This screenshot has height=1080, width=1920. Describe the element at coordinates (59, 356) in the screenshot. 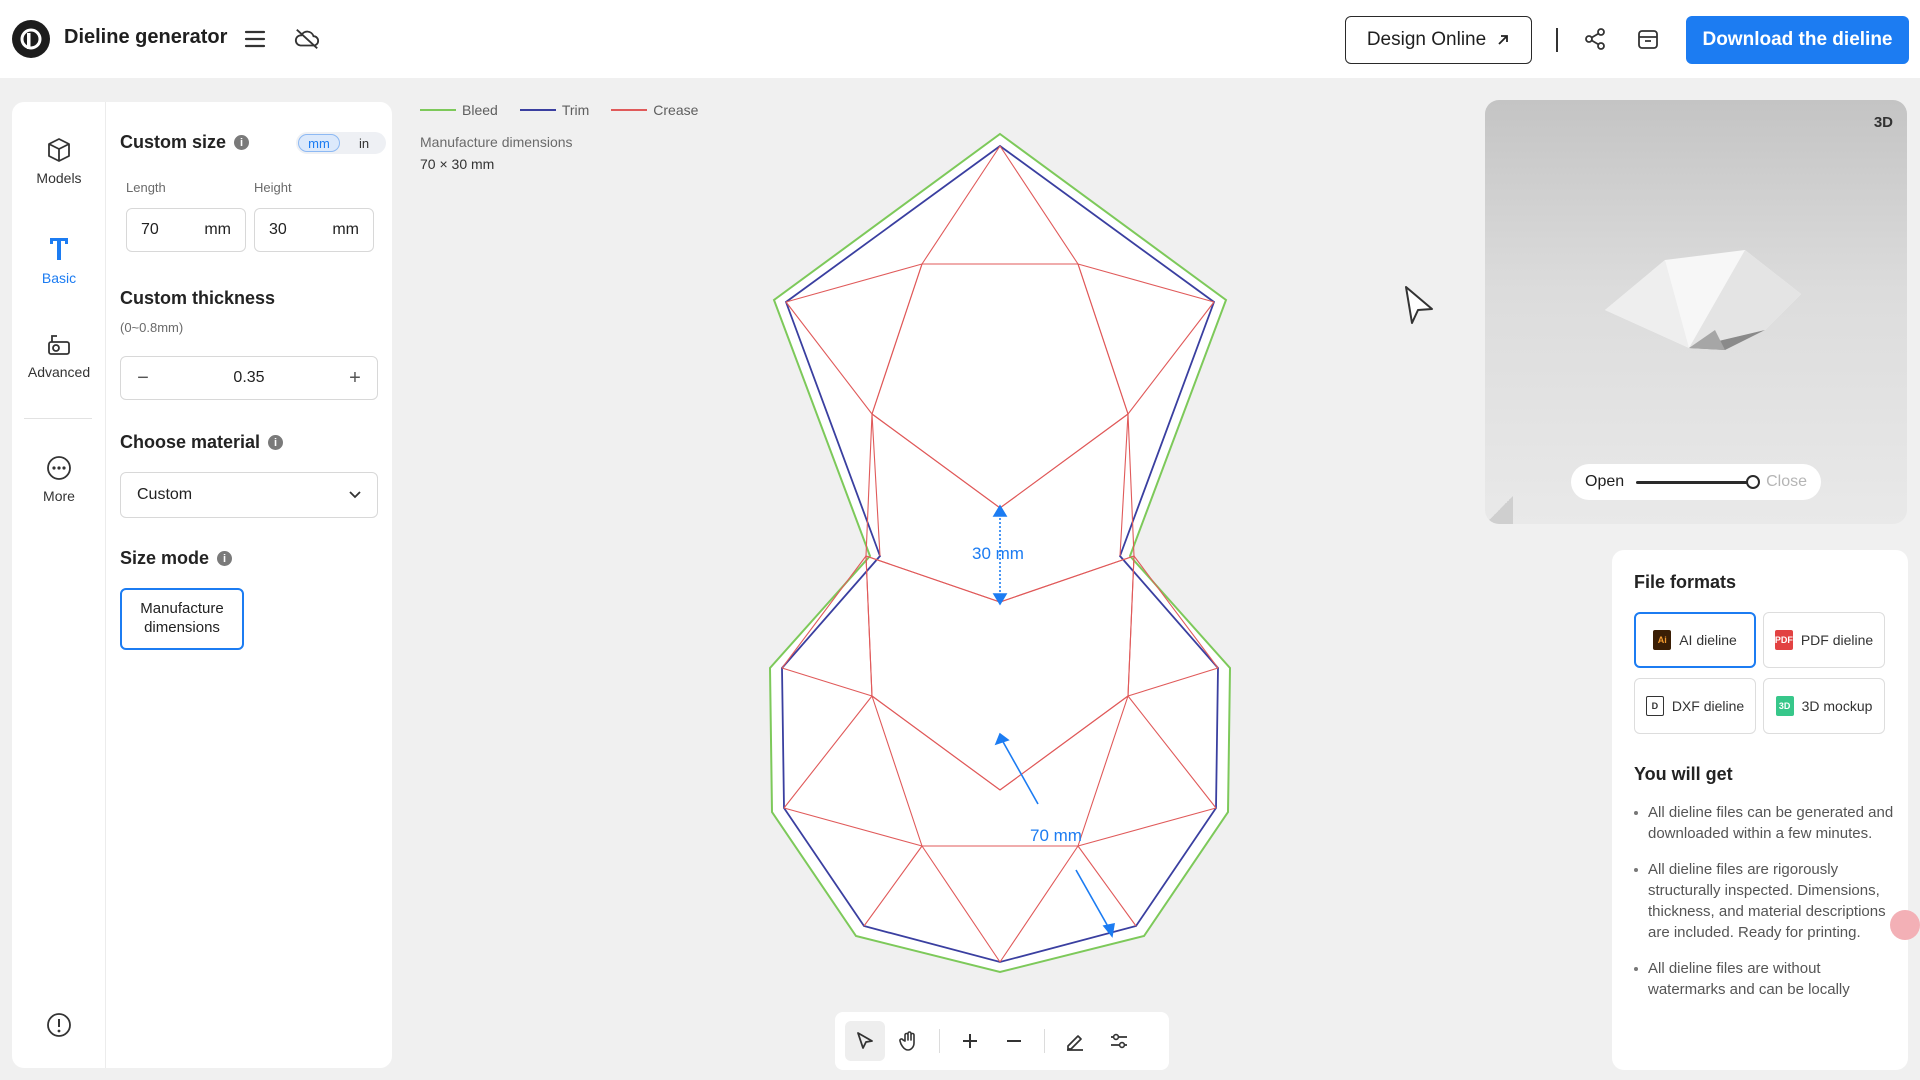

I see `rail-item-advanced: Advanced` at that location.